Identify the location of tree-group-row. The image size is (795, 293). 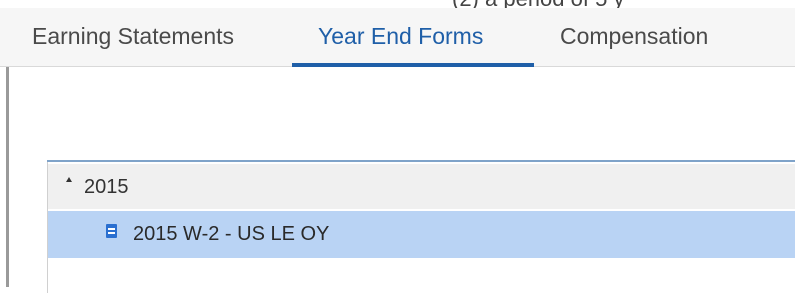
(421, 186).